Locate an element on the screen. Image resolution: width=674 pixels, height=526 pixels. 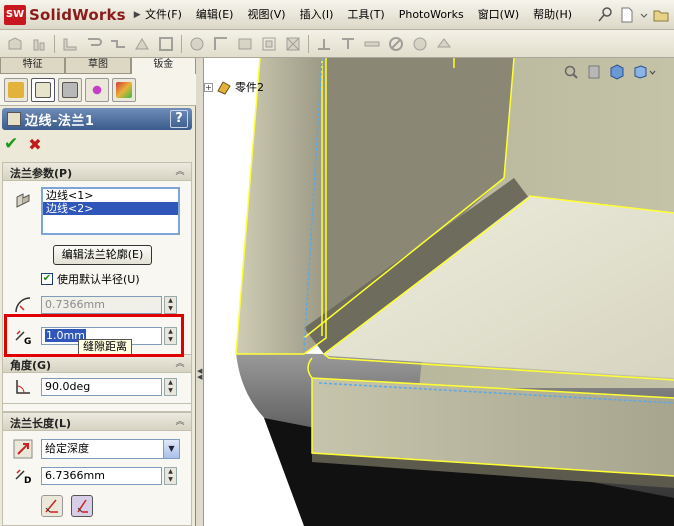
list-item: 边线<1> is located at coordinates (110, 195).